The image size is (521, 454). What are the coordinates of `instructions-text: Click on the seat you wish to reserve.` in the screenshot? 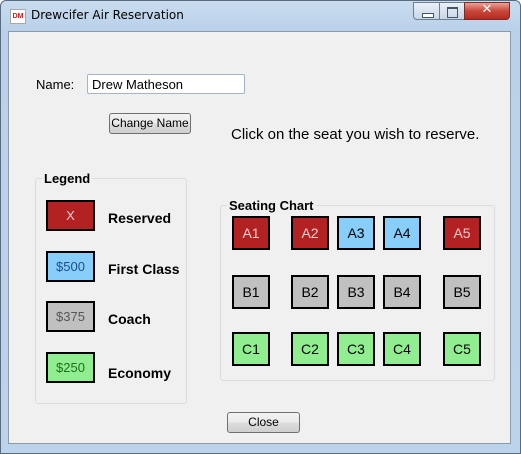 It's located at (355, 134).